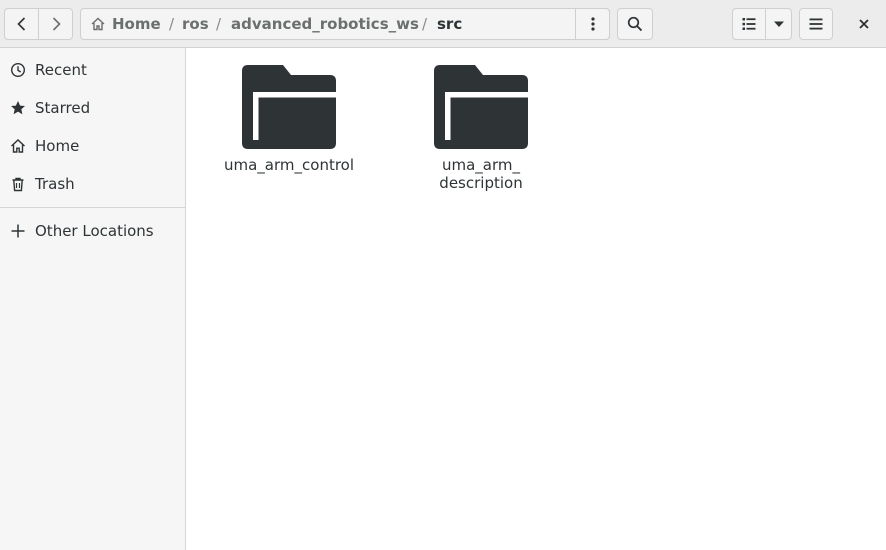 The height and width of the screenshot is (550, 886). I want to click on triangle-down-icon, so click(778, 24).